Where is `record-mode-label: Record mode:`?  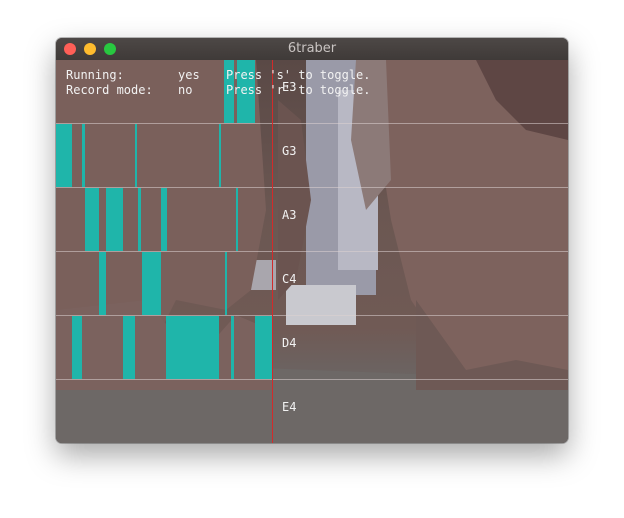 record-mode-label: Record mode: is located at coordinates (109, 90).